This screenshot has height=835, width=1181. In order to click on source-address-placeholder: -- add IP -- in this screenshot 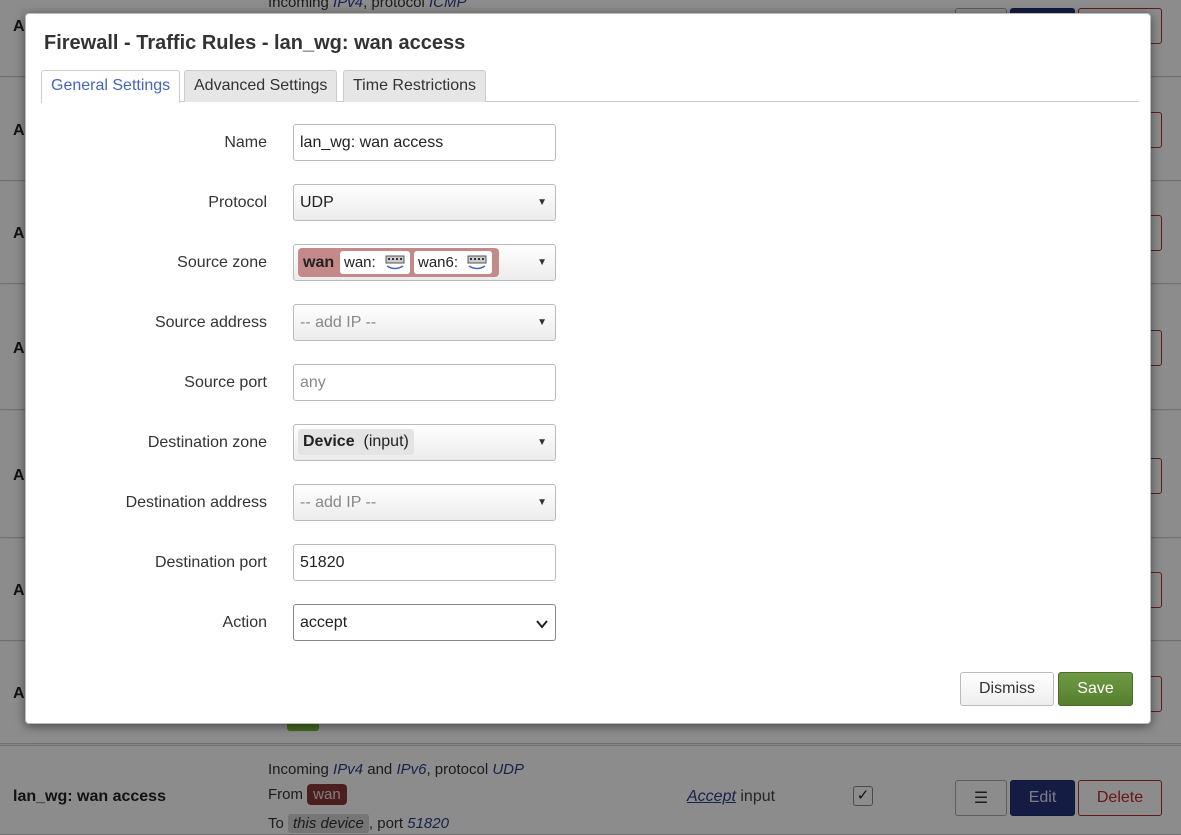, I will do `click(338, 322)`.